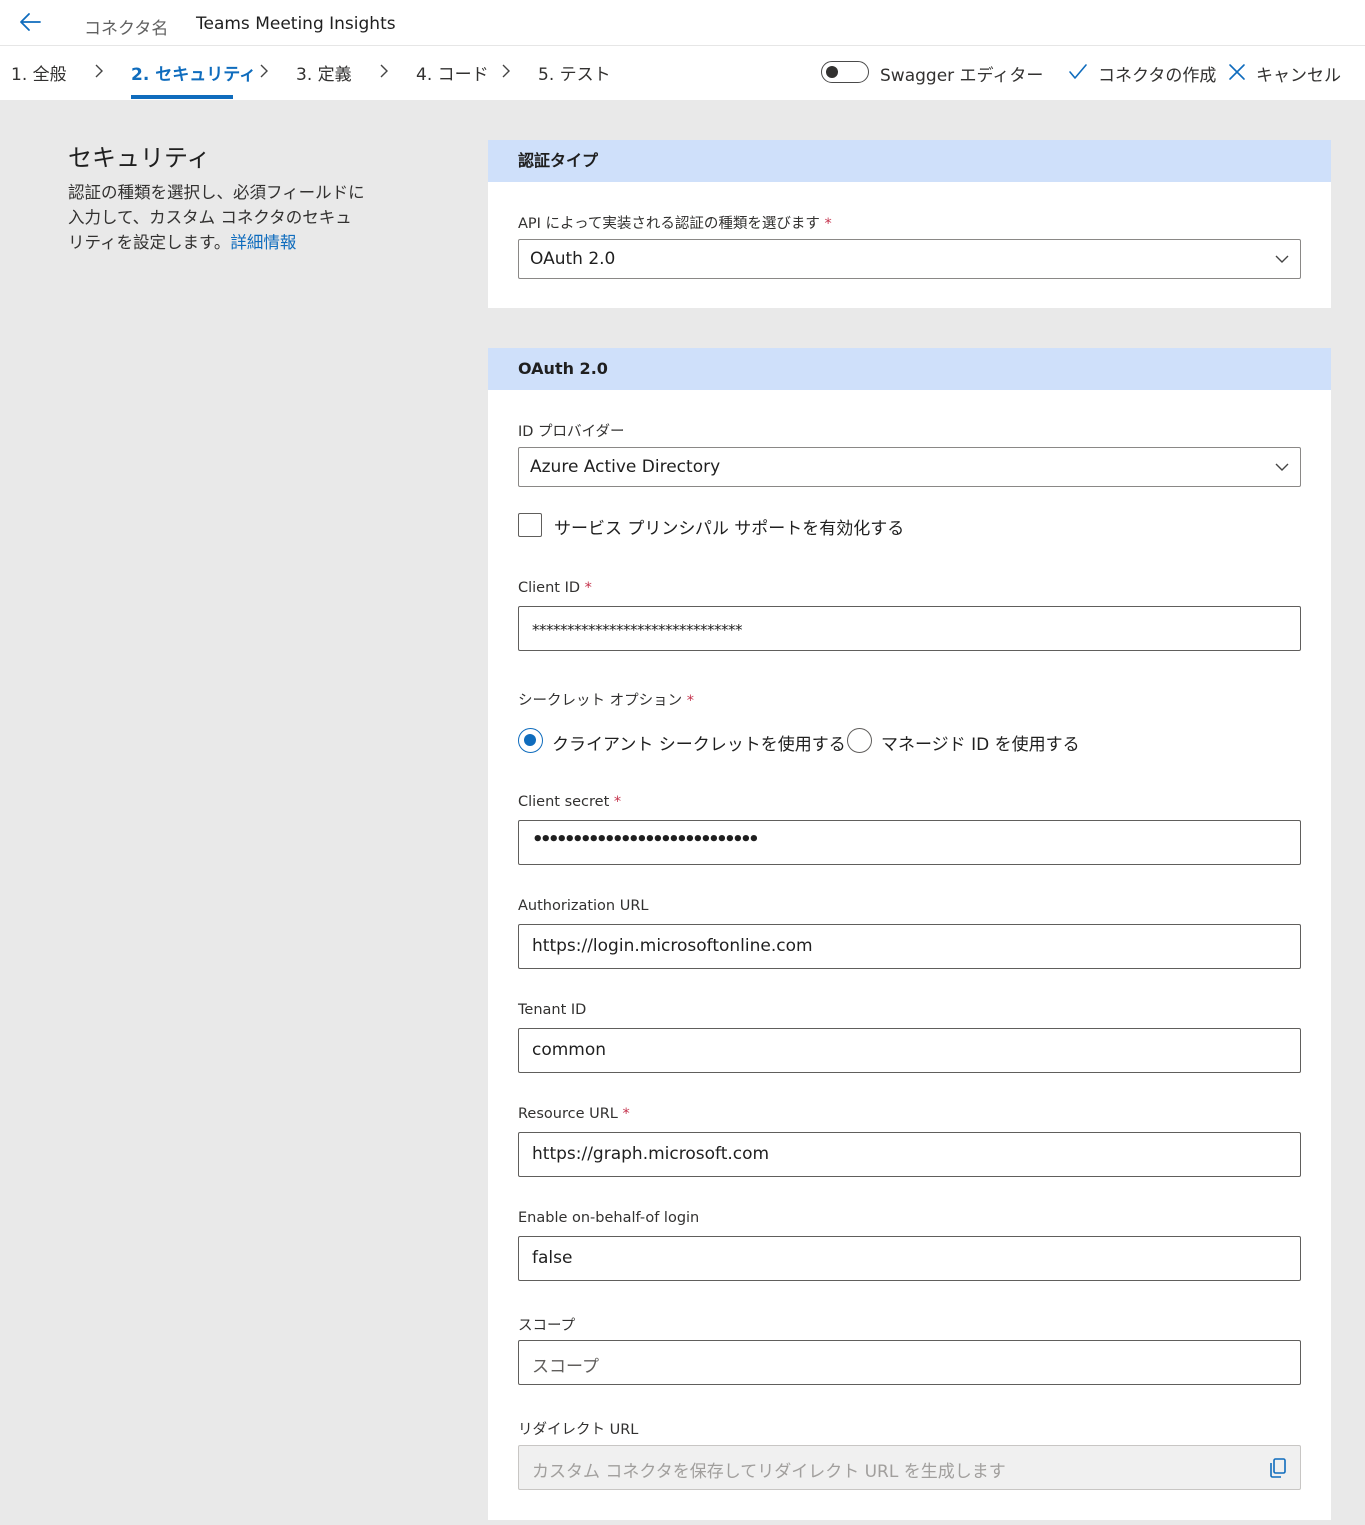  I want to click on scope-input: スコープ, so click(909, 1362).